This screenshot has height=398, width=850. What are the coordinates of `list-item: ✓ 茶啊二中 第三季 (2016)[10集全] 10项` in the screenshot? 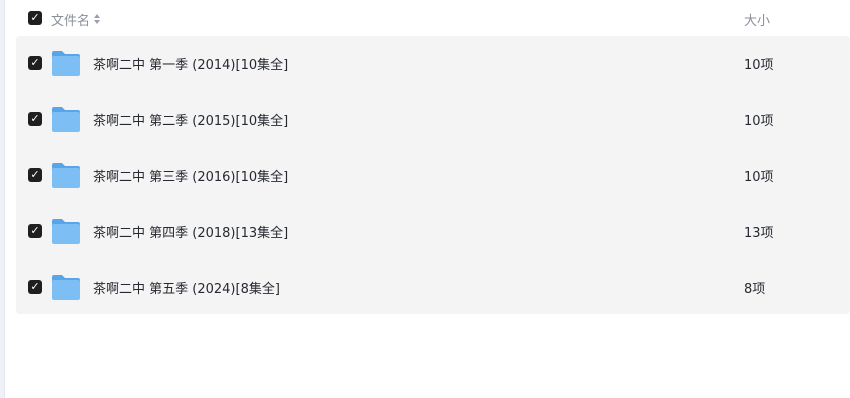 It's located at (433, 176).